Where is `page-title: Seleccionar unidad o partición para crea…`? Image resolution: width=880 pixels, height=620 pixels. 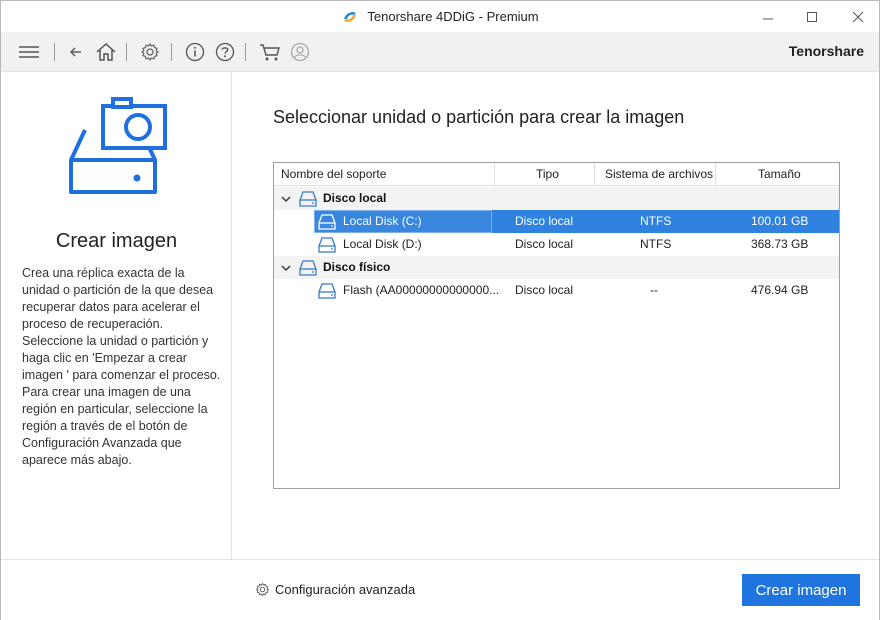
page-title: Seleccionar unidad o partición para crea… is located at coordinates (479, 117).